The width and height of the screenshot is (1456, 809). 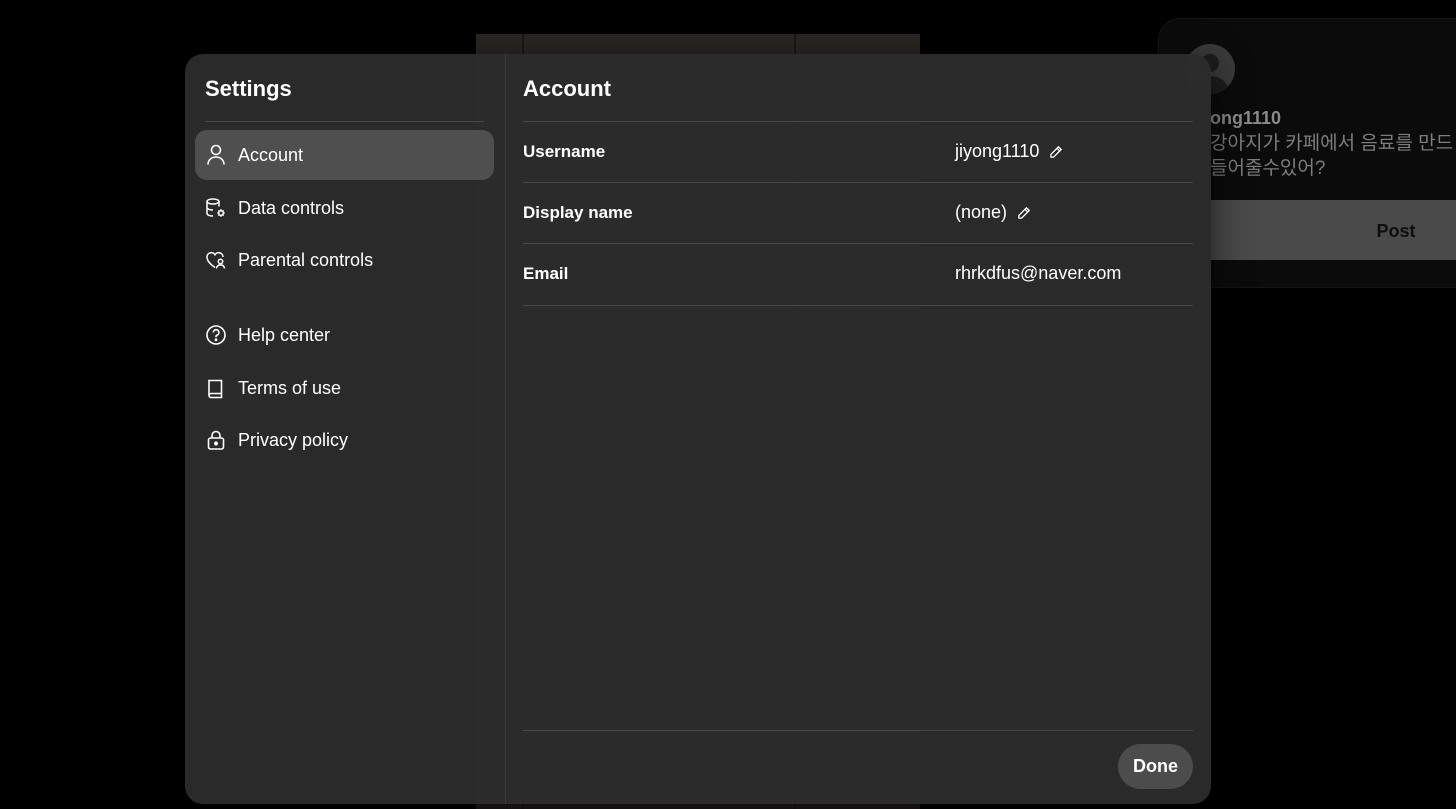 I want to click on post-button: Post, so click(x=1396, y=231).